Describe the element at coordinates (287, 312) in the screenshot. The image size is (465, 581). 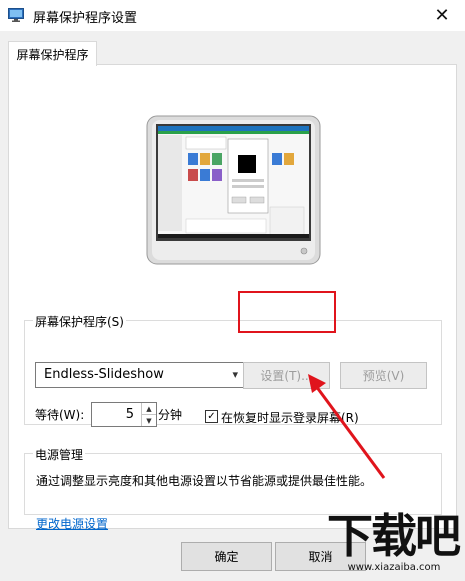
I see `highlight-box` at that location.